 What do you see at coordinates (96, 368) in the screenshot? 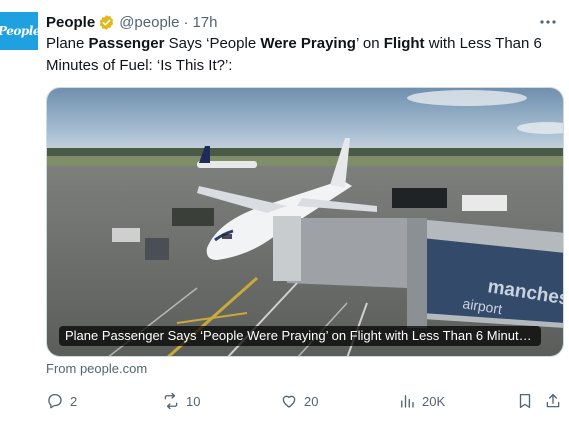
I see `link-source: From people.com` at bounding box center [96, 368].